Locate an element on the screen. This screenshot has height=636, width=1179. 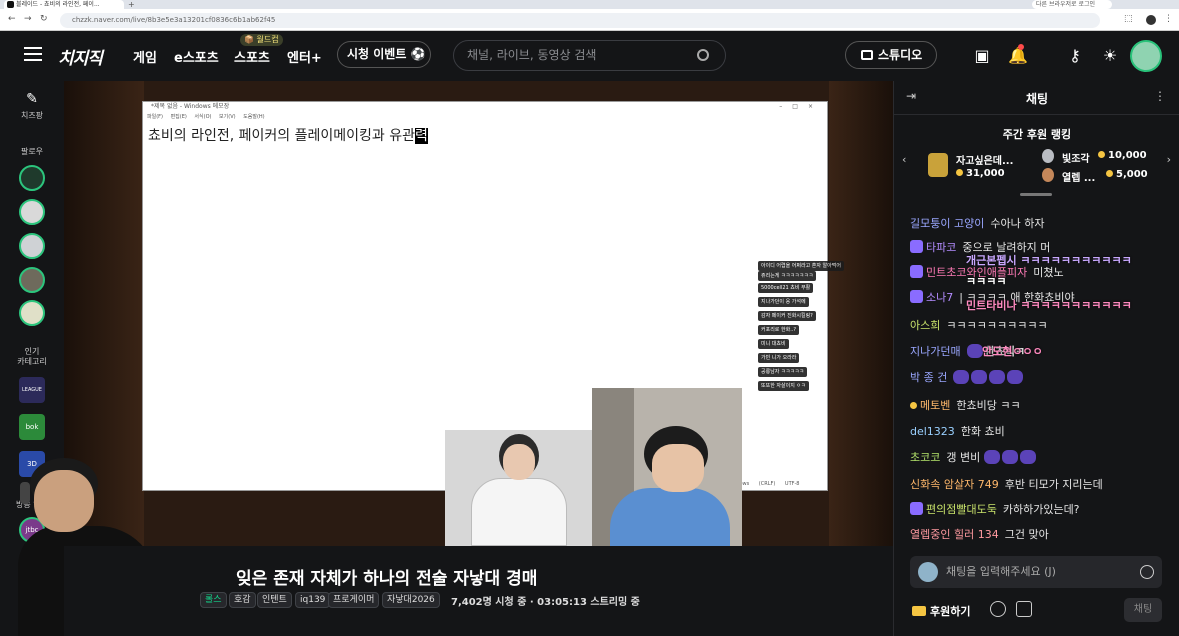
chat-header: ⇥ 채팅 ⋮ is located at coordinates (1036, 98).